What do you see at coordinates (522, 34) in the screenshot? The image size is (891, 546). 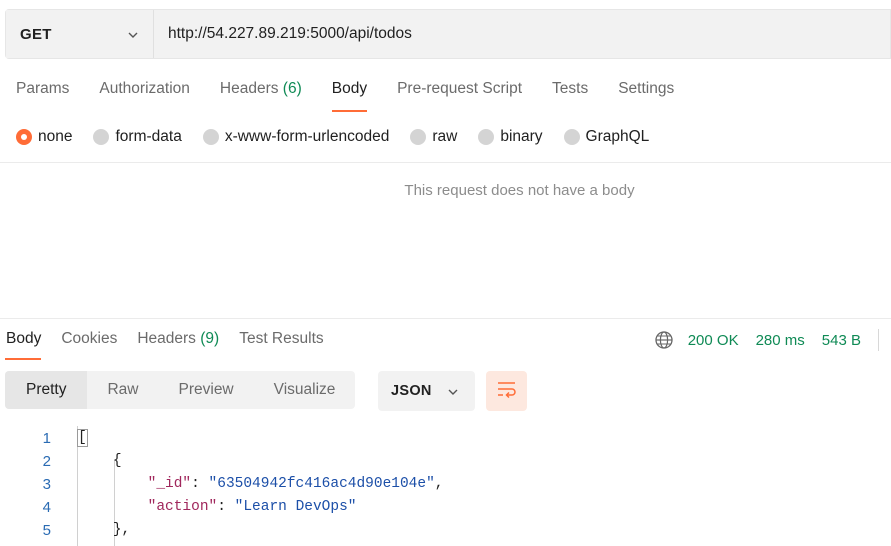 I see `url-input` at bounding box center [522, 34].